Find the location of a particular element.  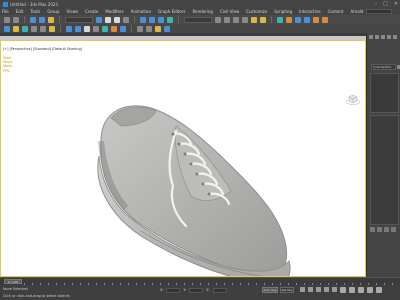

search-box is located at coordinates (379, 11).